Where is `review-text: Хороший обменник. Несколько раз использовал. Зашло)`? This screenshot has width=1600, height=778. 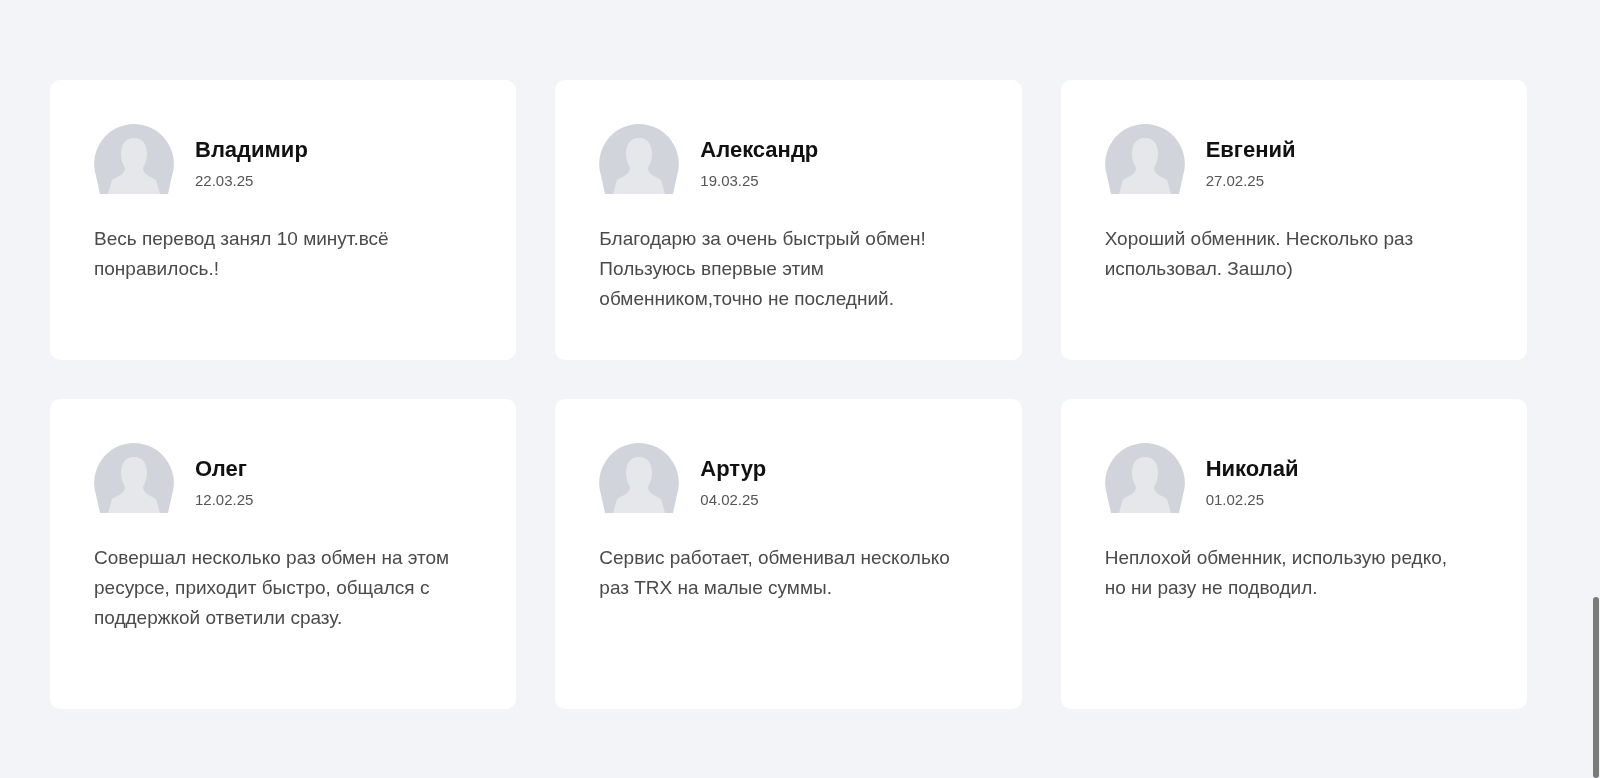
review-text: Хороший обменник. Несколько раз использовал. Зашло) is located at coordinates (1259, 254).